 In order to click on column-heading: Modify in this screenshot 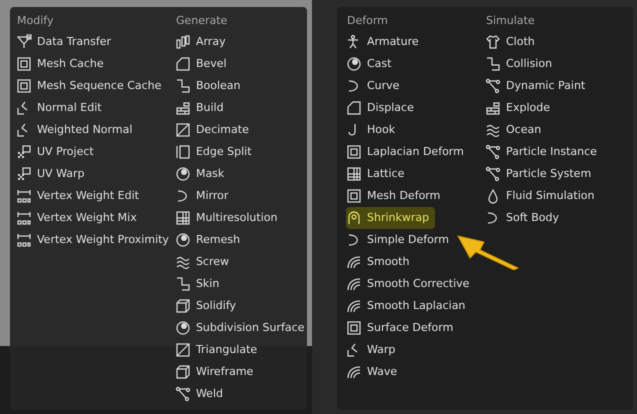, I will do `click(35, 21)`.